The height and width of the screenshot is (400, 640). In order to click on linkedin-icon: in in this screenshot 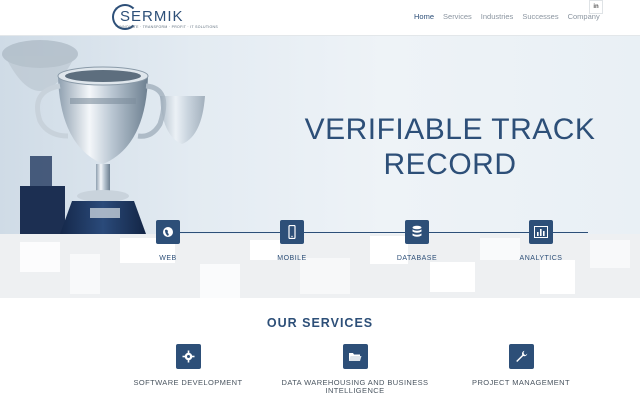, I will do `click(596, 7)`.